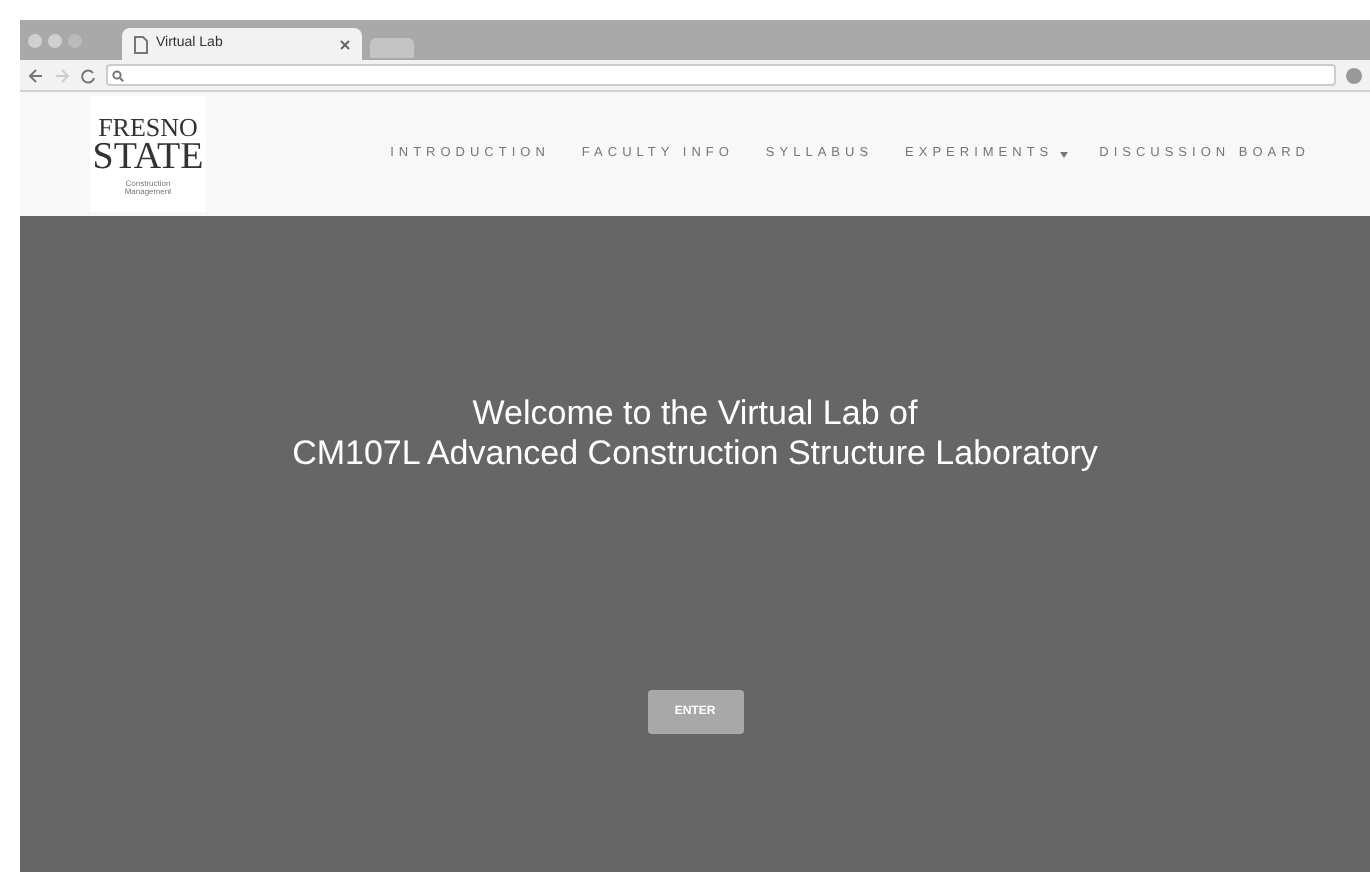 The width and height of the screenshot is (1370, 872). What do you see at coordinates (141, 44) in the screenshot?
I see `page-icon` at bounding box center [141, 44].